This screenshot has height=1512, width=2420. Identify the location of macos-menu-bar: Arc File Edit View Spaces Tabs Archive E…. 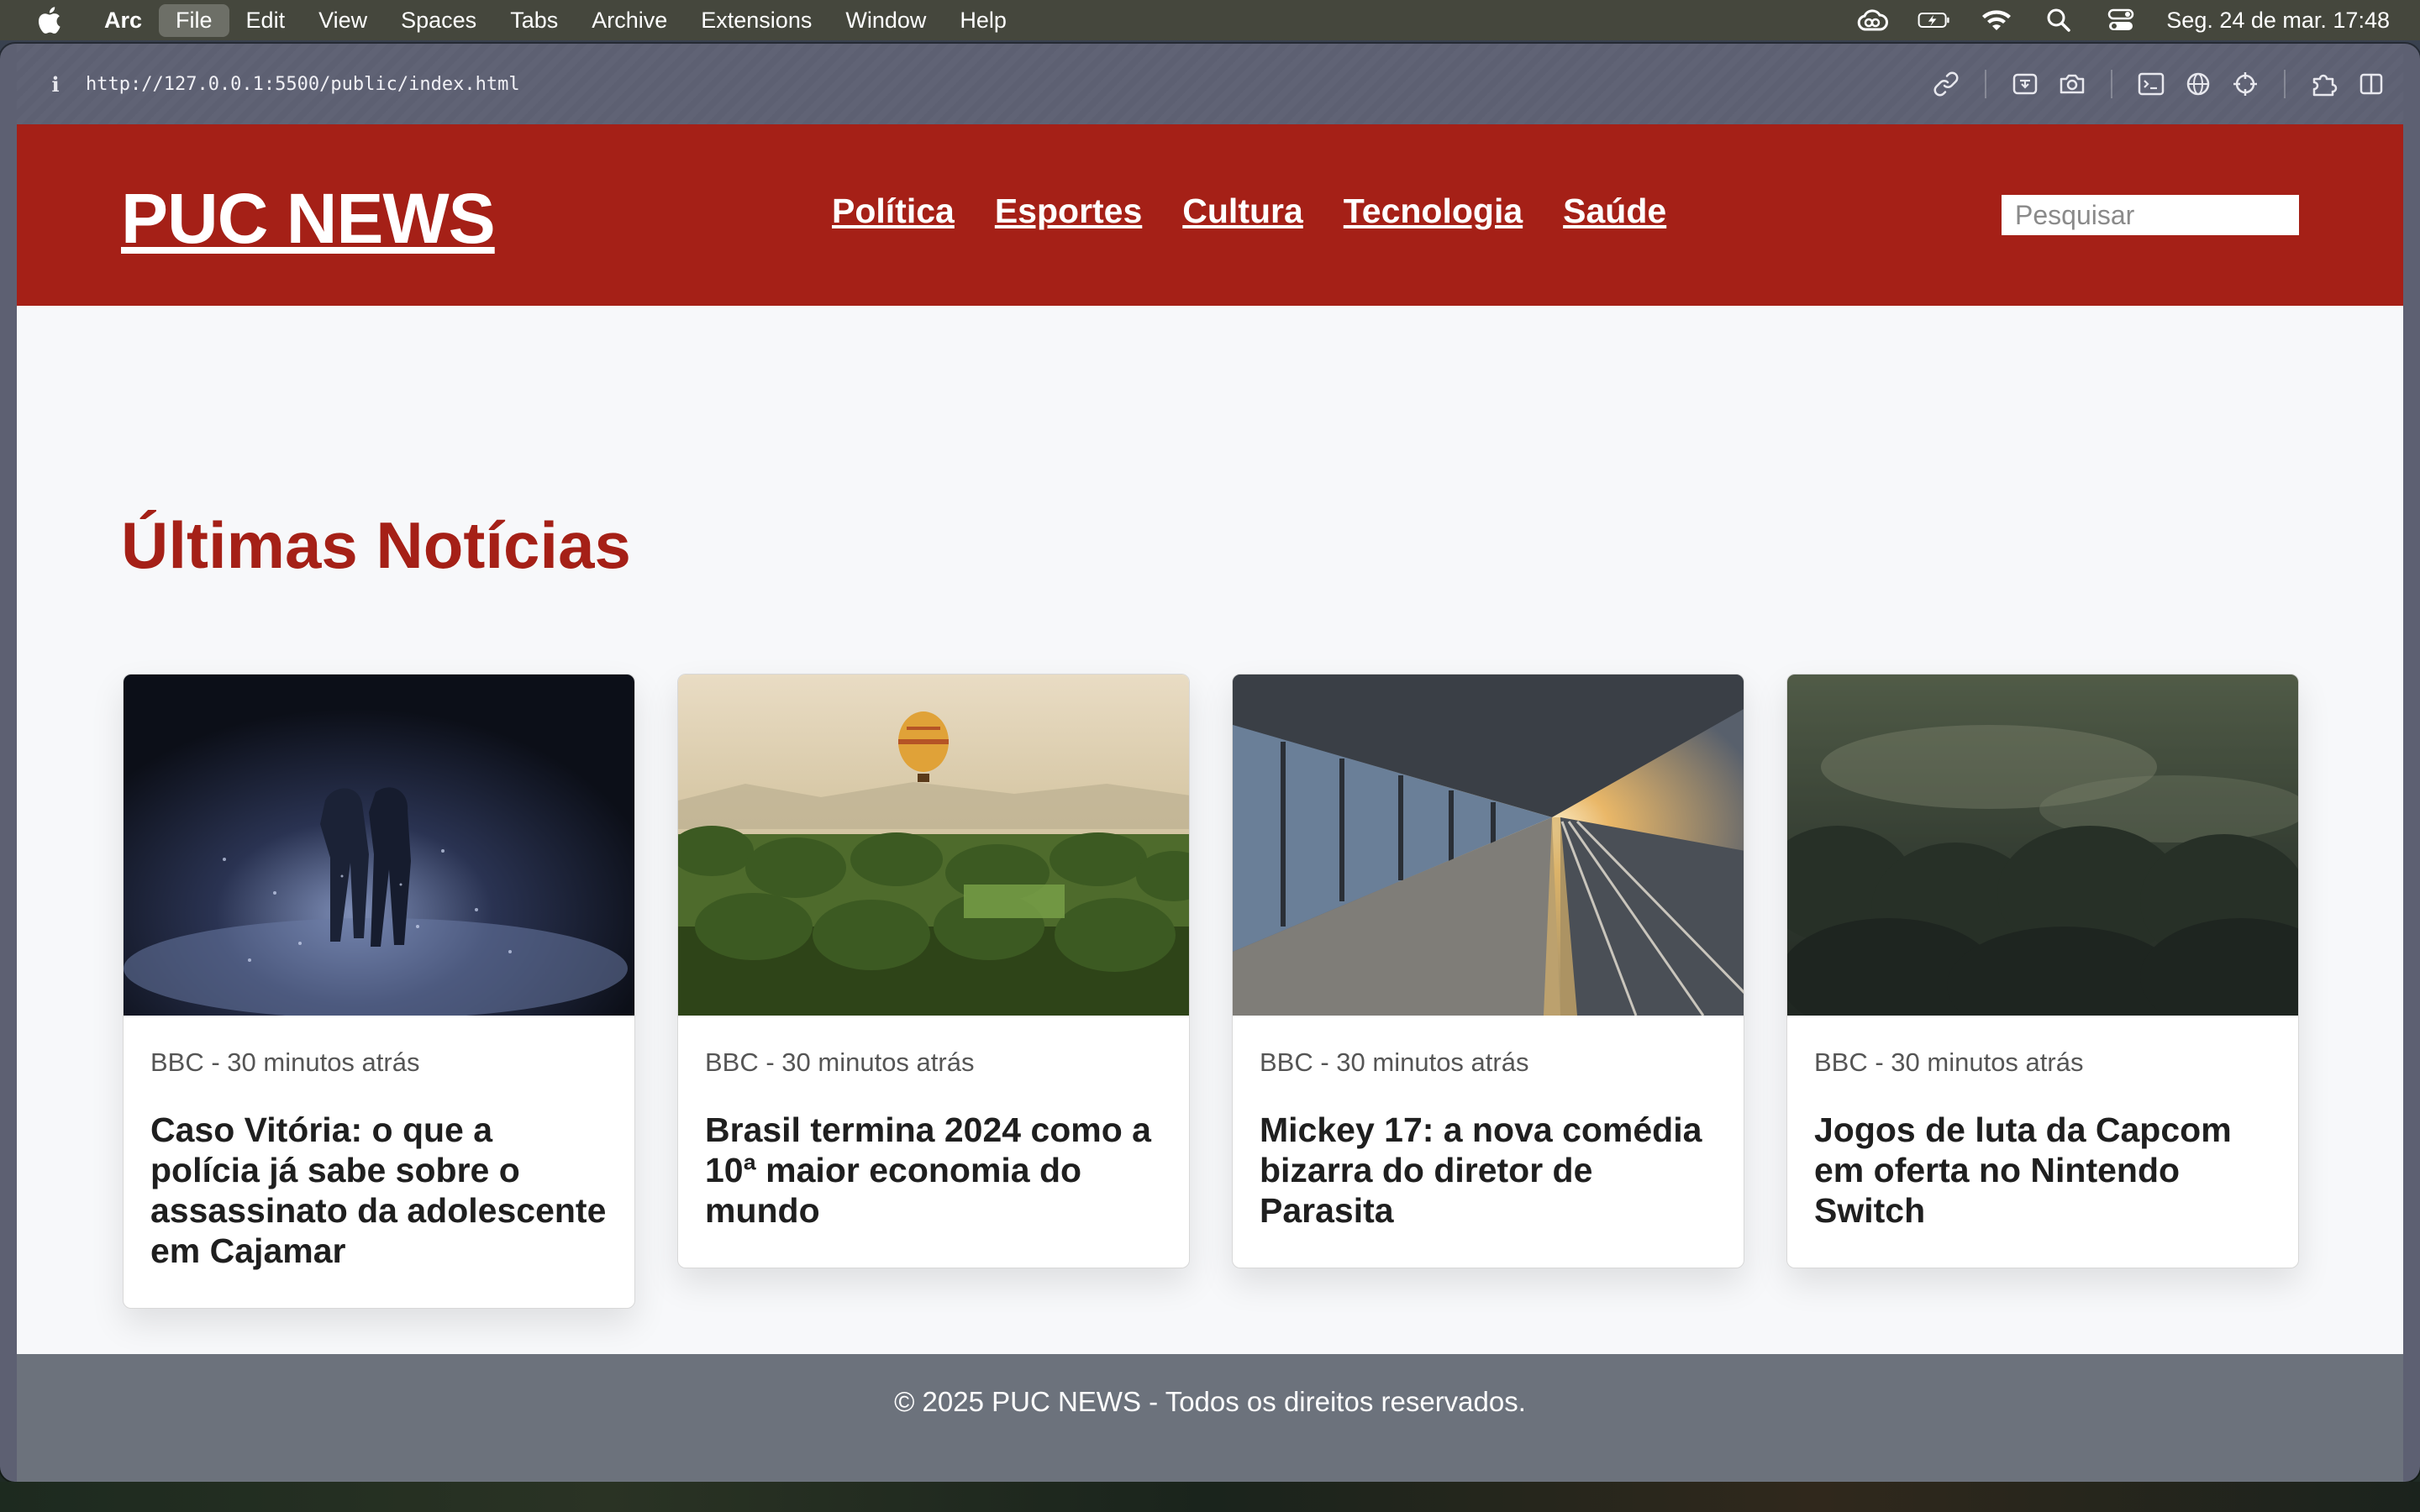
(1210, 20).